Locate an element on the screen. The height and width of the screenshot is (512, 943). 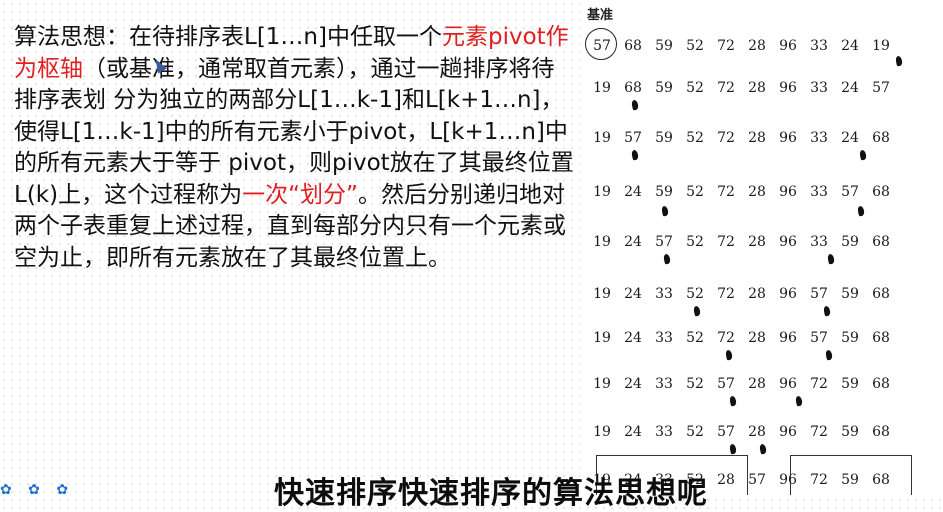
sort-row: 19 24 57 52 72 28 96 33 59 68 is located at coordinates (761, 244).